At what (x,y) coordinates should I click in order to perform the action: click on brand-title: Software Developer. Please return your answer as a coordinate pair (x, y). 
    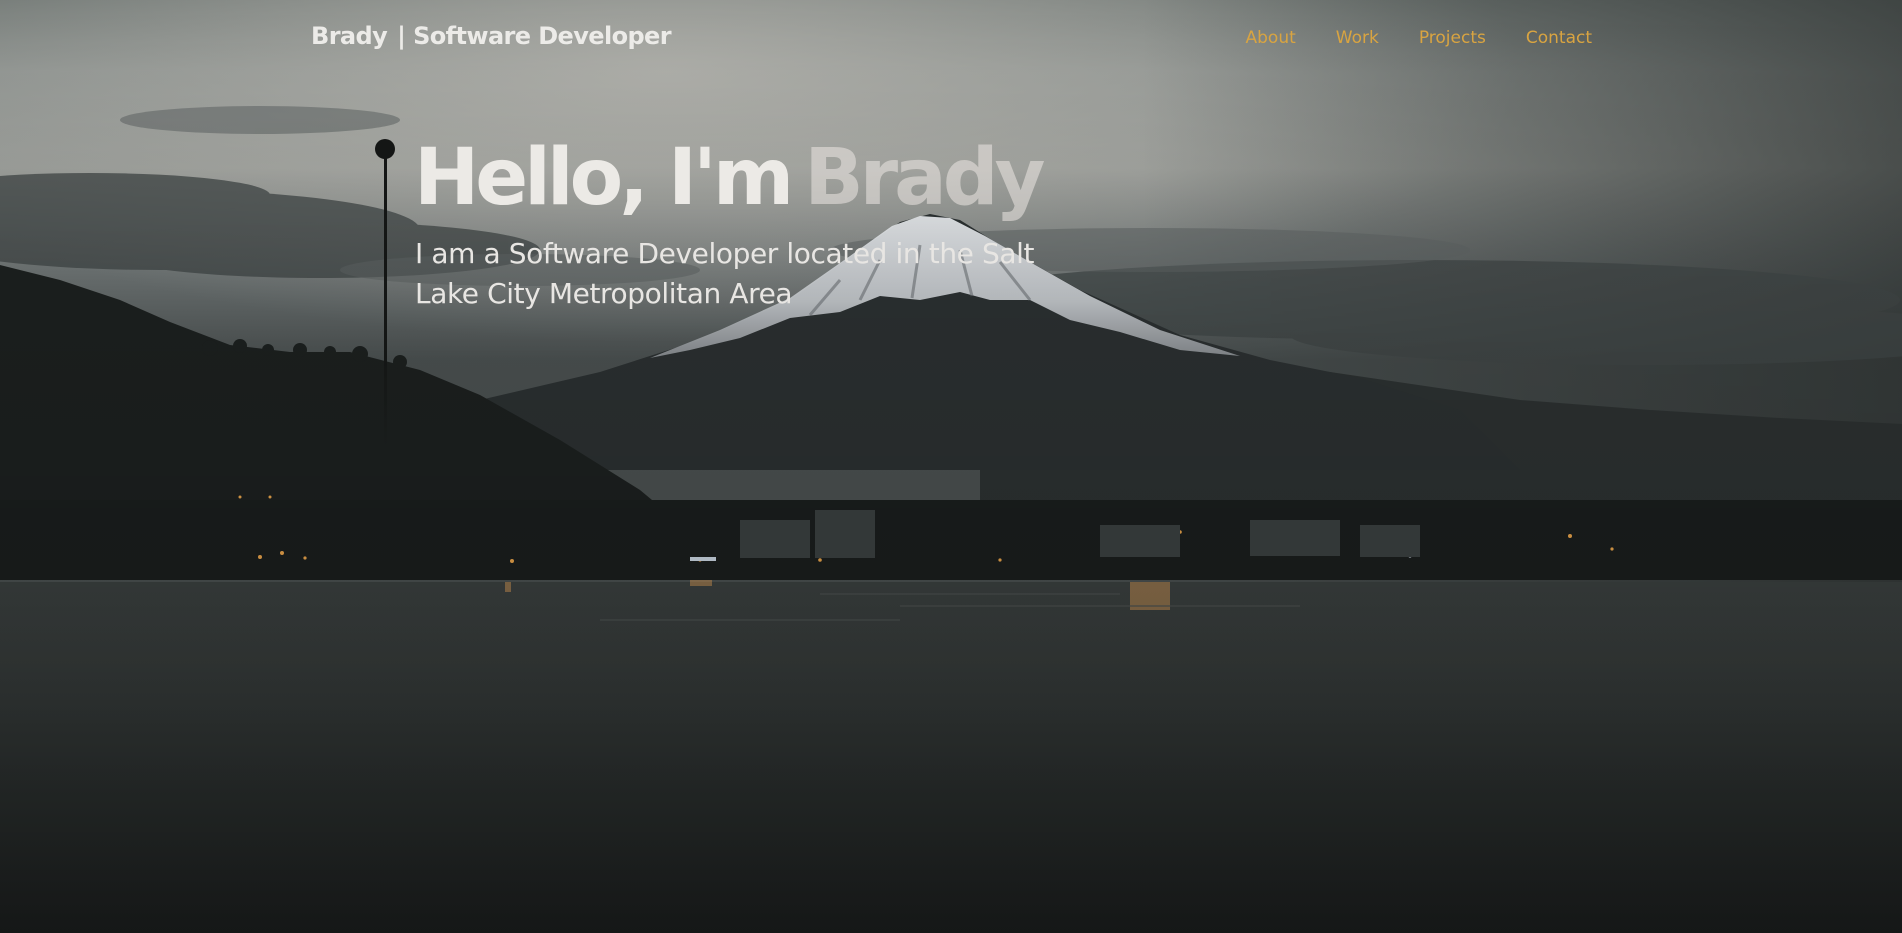
    Looking at the image, I should click on (542, 36).